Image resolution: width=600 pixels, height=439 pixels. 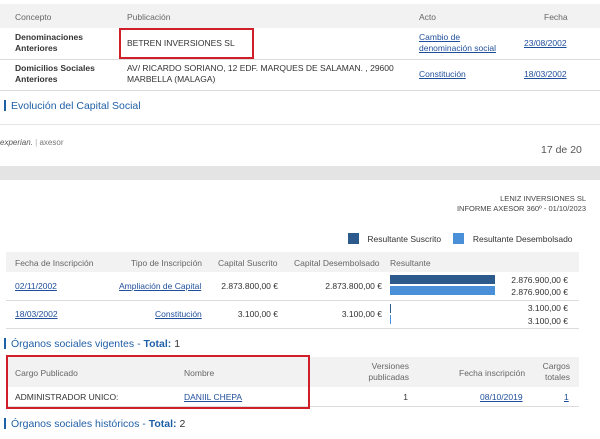 I want to click on concepto-cell: Denominaciones Anteriores, so click(x=49, y=42).